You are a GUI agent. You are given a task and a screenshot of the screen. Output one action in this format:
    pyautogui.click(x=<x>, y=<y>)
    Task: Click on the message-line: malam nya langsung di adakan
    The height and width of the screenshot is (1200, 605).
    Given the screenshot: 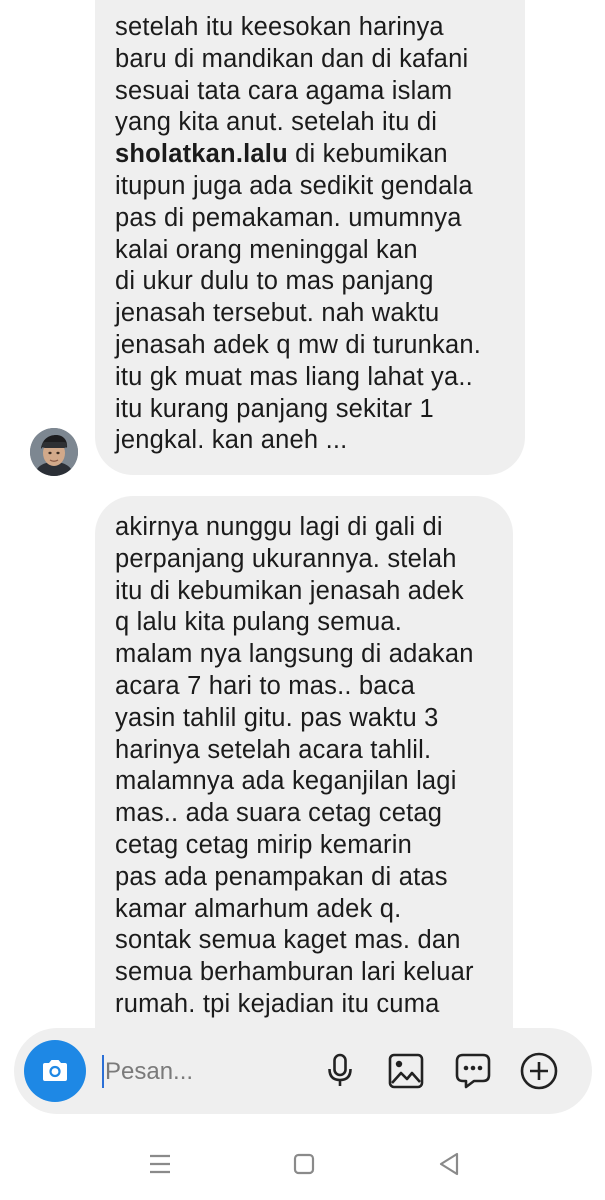 What is the action you would take?
    pyautogui.click(x=294, y=654)
    